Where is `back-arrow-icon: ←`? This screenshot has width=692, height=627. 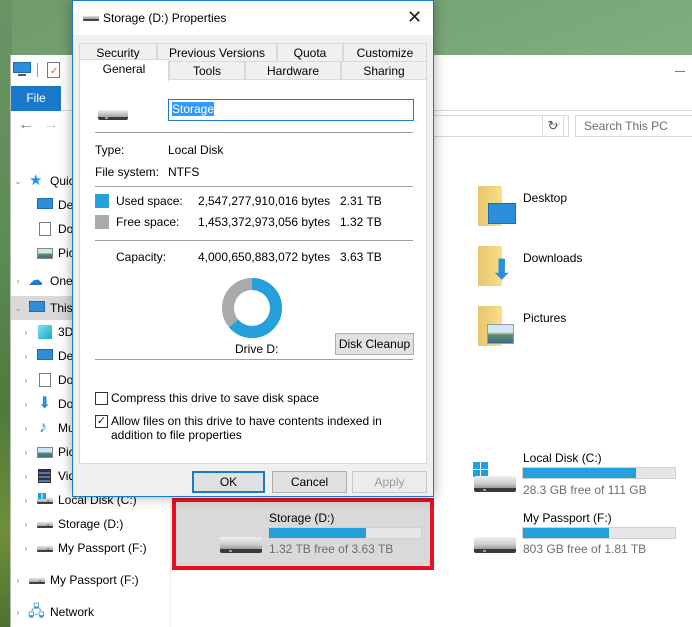 back-arrow-icon: ← is located at coordinates (26, 125).